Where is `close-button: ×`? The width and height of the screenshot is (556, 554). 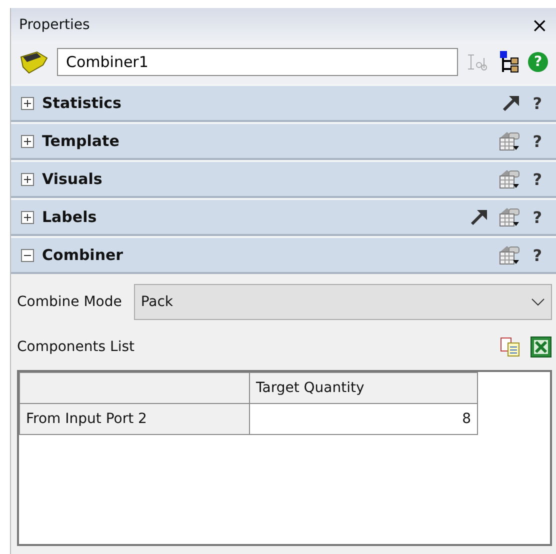 close-button: × is located at coordinates (539, 25).